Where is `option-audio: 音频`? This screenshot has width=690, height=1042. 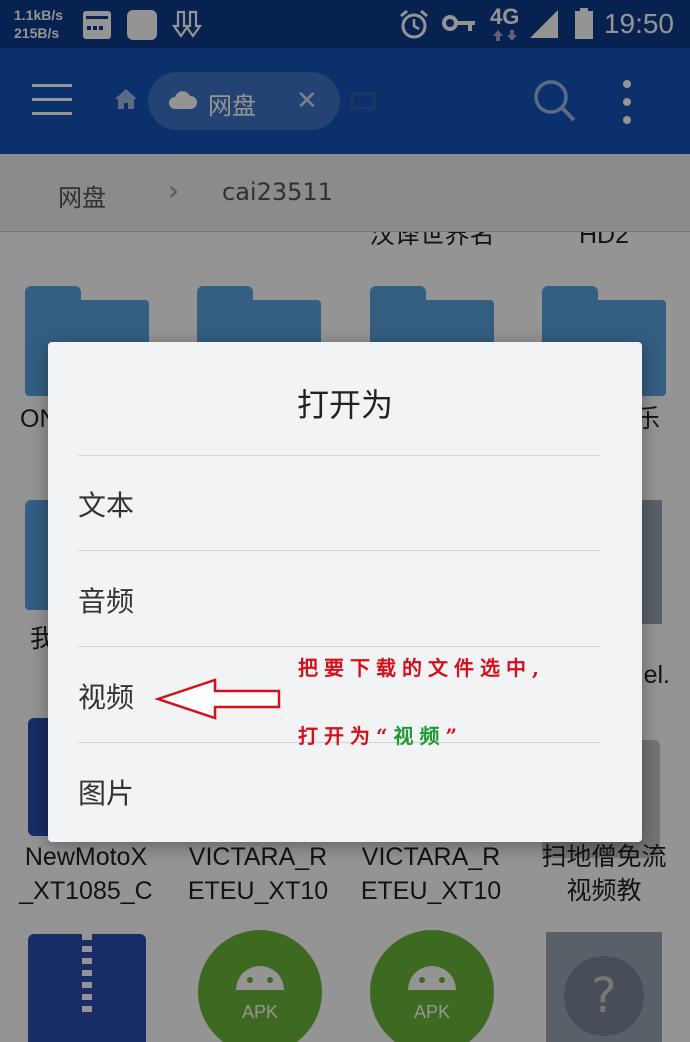 option-audio: 音频 is located at coordinates (106, 600).